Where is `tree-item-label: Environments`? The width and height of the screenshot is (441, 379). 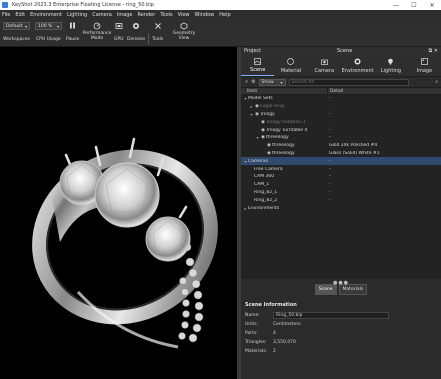
tree-item-label: Environments is located at coordinates (264, 208).